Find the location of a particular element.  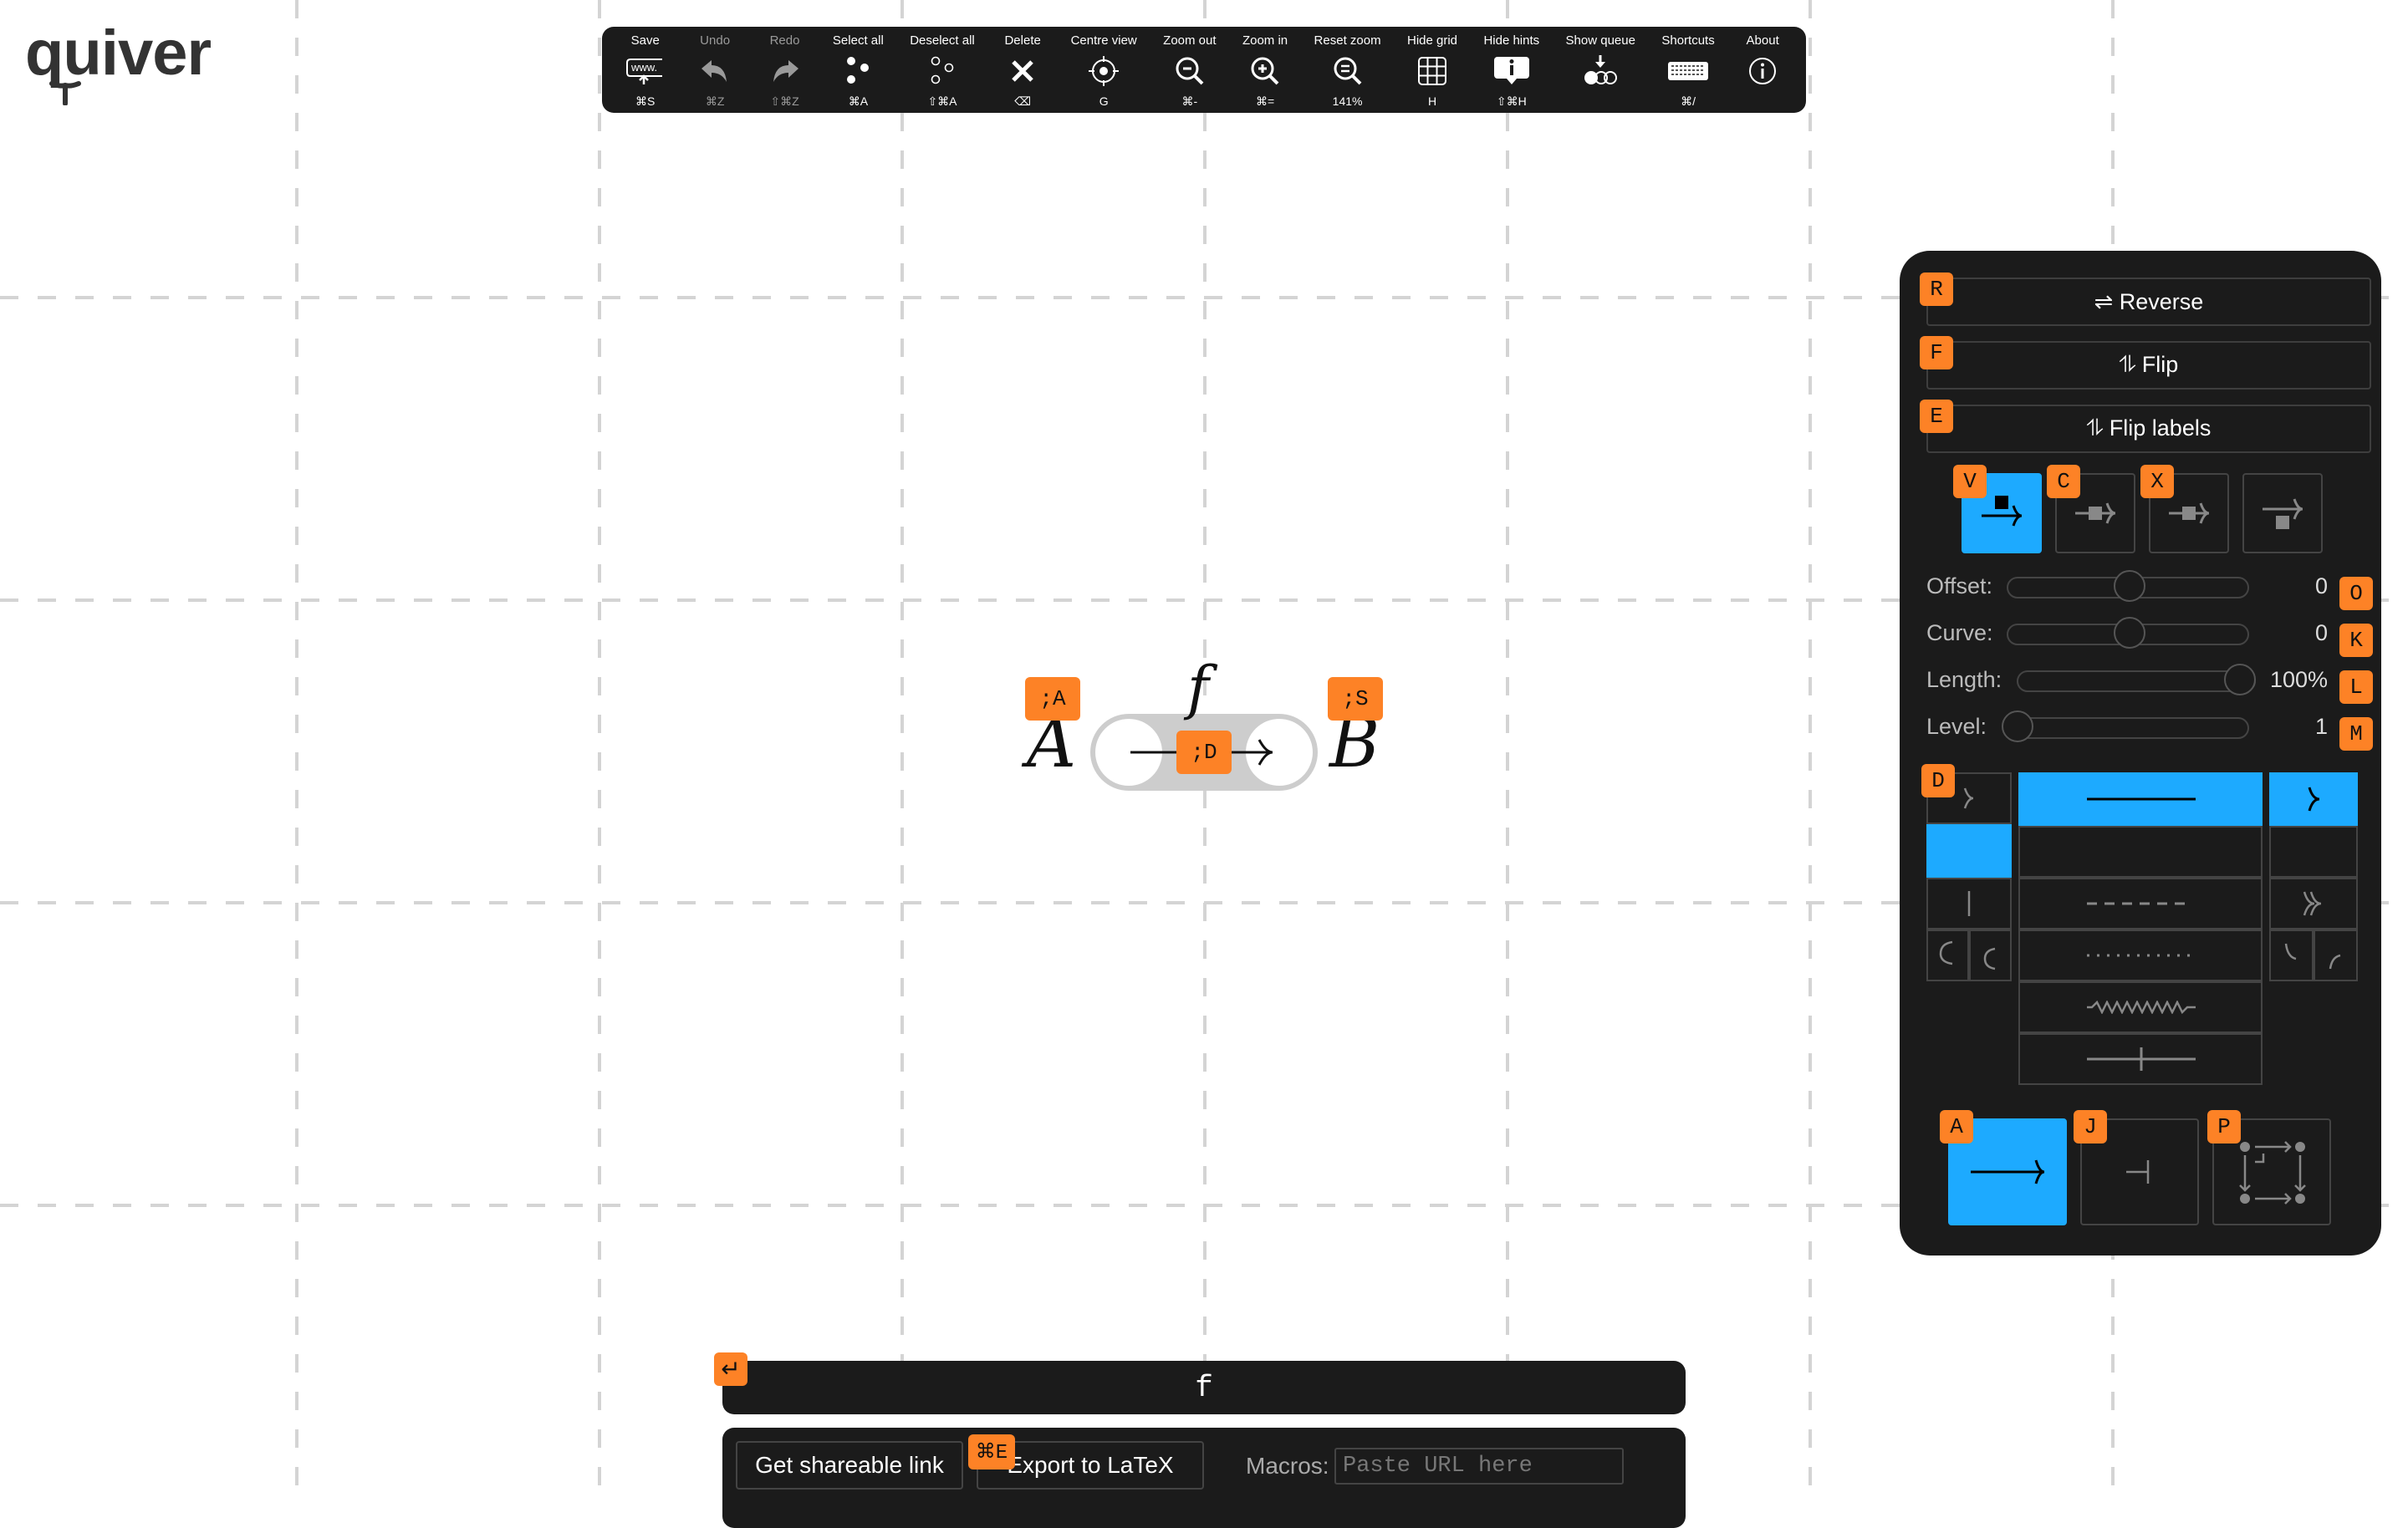

hook-bottom-icon is located at coordinates (1989, 959).